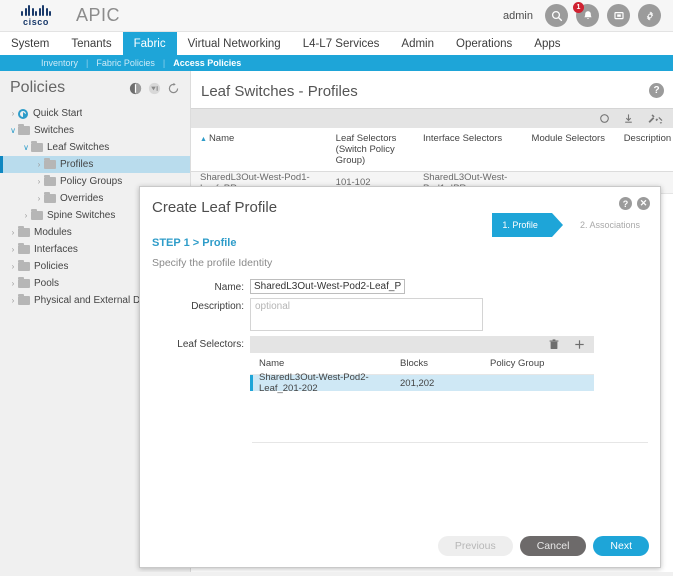 The width and height of the screenshot is (673, 576). I want to click on sidebar-item-label: Leaf Switches, so click(78, 147).